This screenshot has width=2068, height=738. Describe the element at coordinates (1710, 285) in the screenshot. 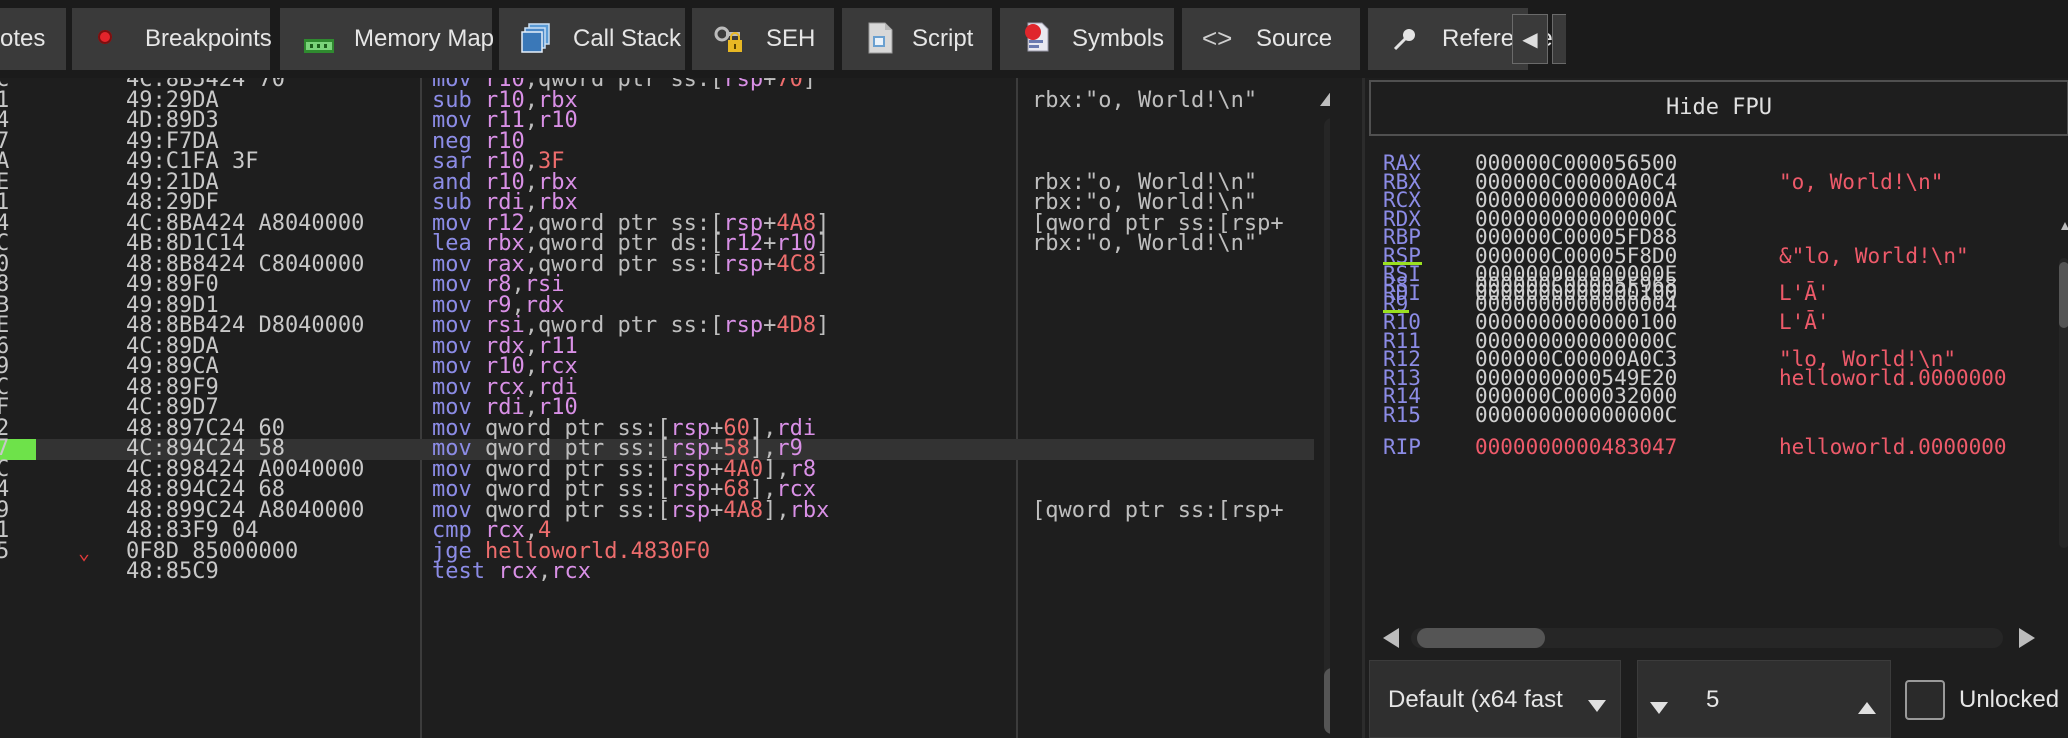

I see `register-row: R8 000000C00005F968` at that location.